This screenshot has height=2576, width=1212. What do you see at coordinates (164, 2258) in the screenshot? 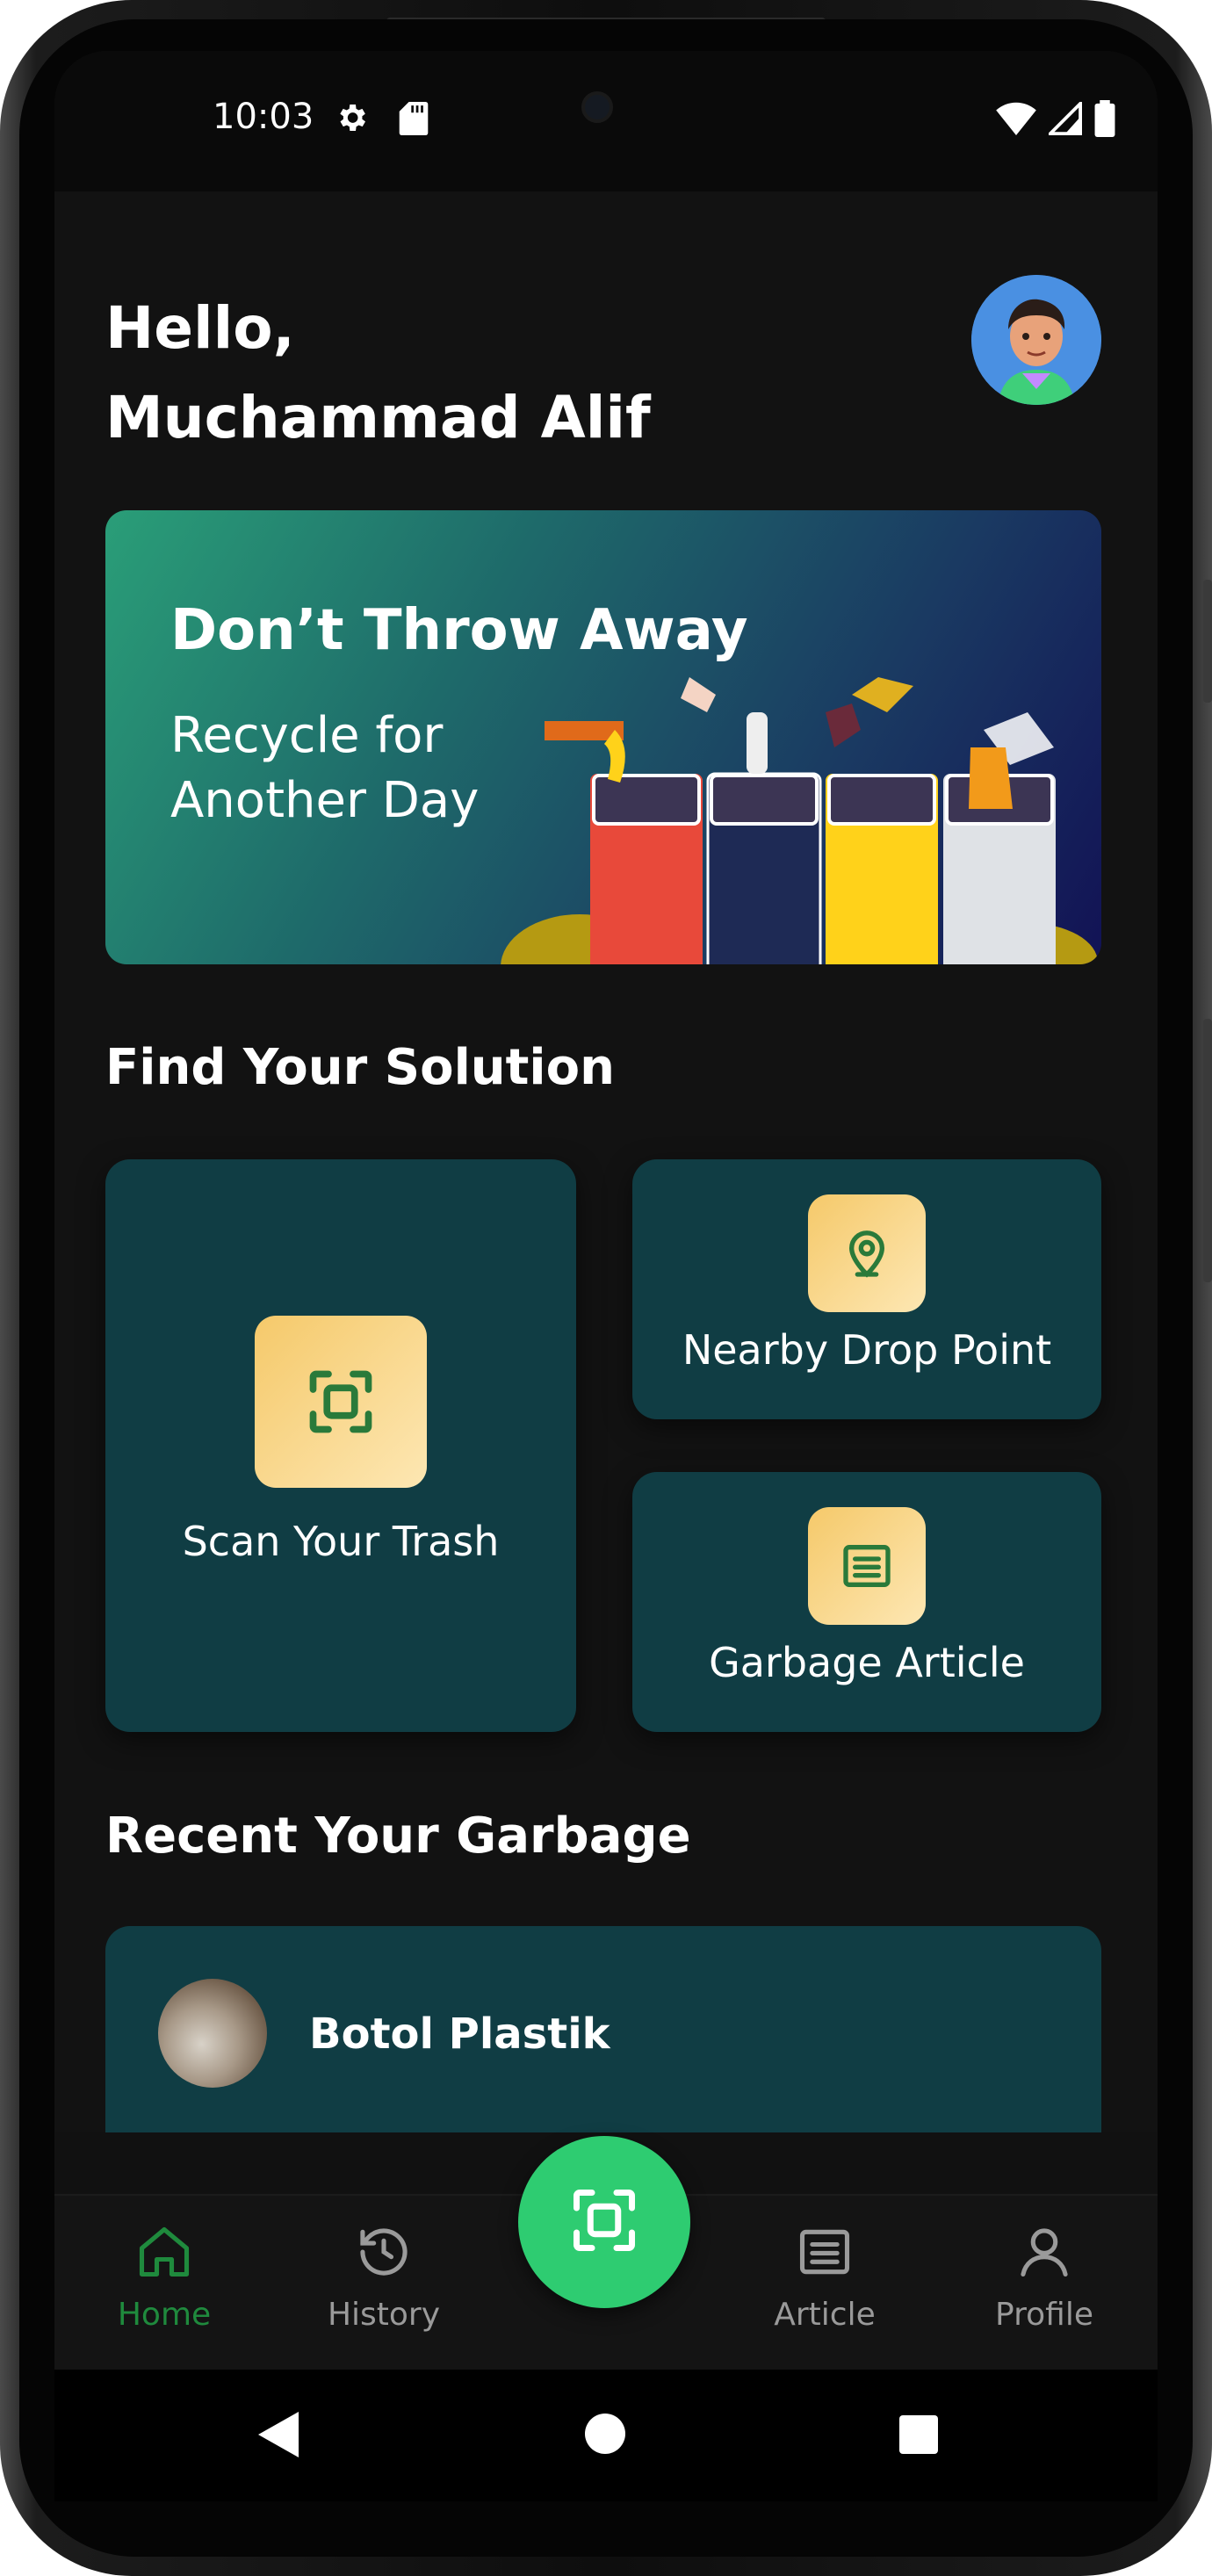
I see `home-icon` at bounding box center [164, 2258].